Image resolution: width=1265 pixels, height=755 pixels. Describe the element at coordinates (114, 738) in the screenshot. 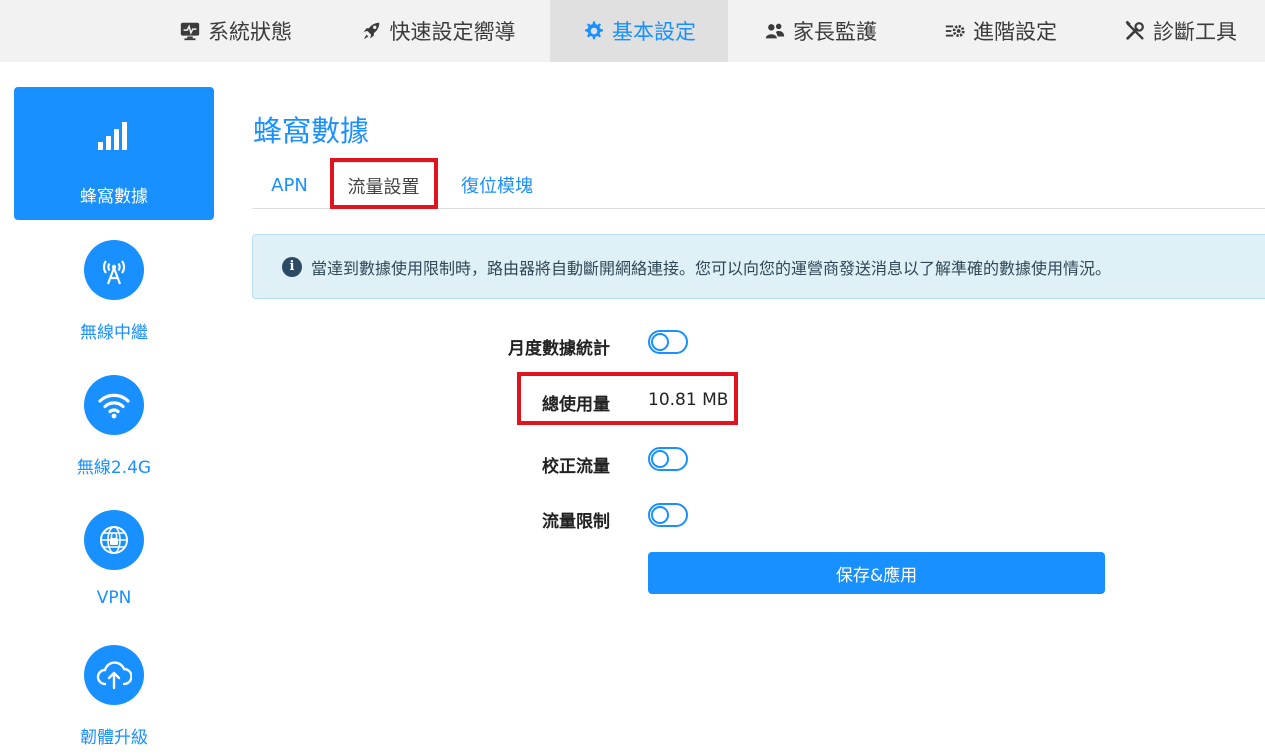

I see `sidebar-item-label: 韌體升級` at that location.